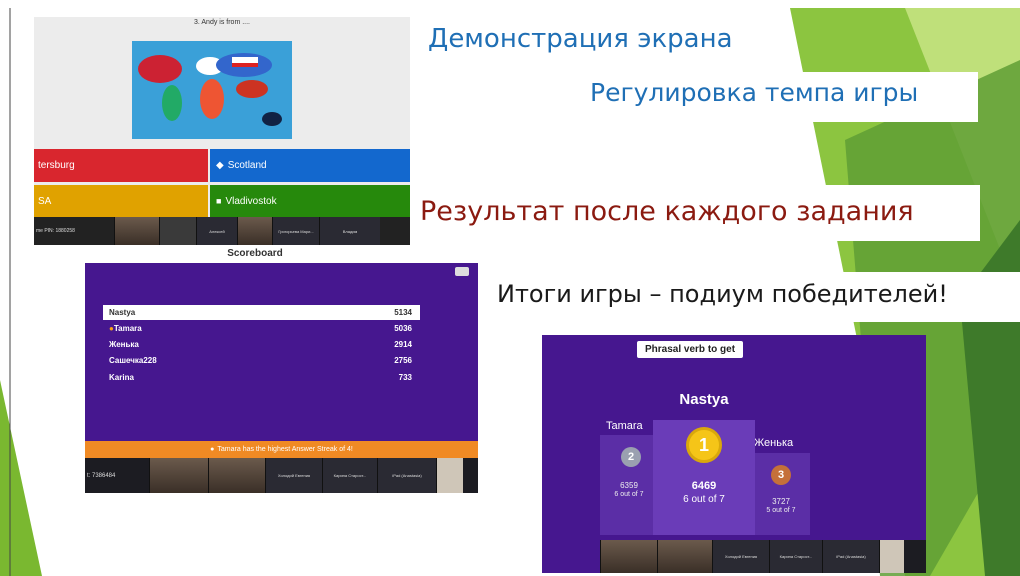 The width and height of the screenshot is (1020, 576). Describe the element at coordinates (124, 344) in the screenshot. I see `player-name: Женька` at that location.